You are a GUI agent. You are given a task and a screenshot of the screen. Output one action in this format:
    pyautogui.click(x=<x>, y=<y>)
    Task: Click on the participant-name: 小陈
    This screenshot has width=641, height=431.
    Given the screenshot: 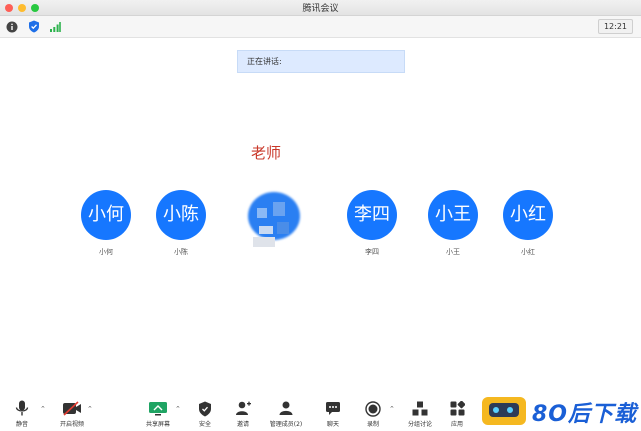 What is the action you would take?
    pyautogui.click(x=181, y=252)
    